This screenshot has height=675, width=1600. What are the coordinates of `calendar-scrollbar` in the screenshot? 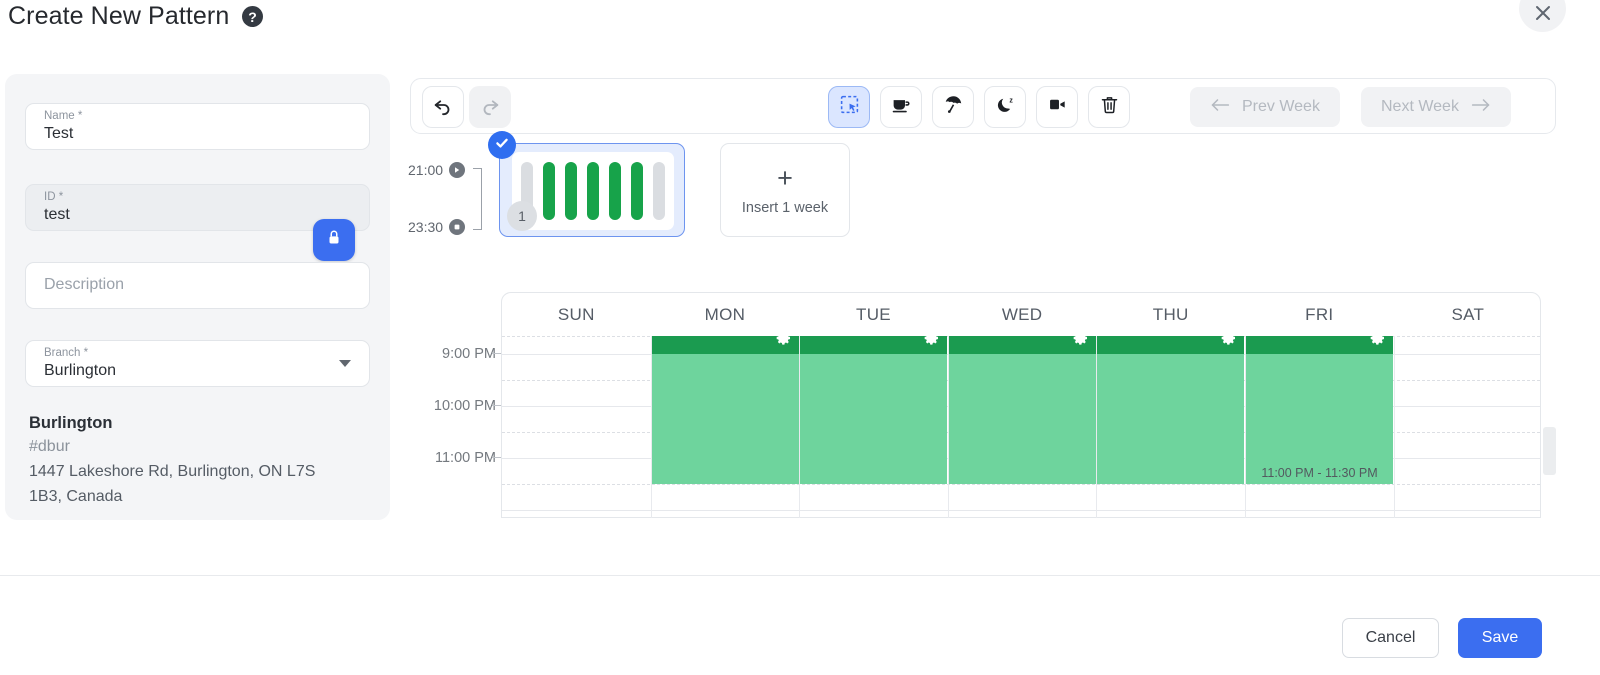 It's located at (1549, 451).